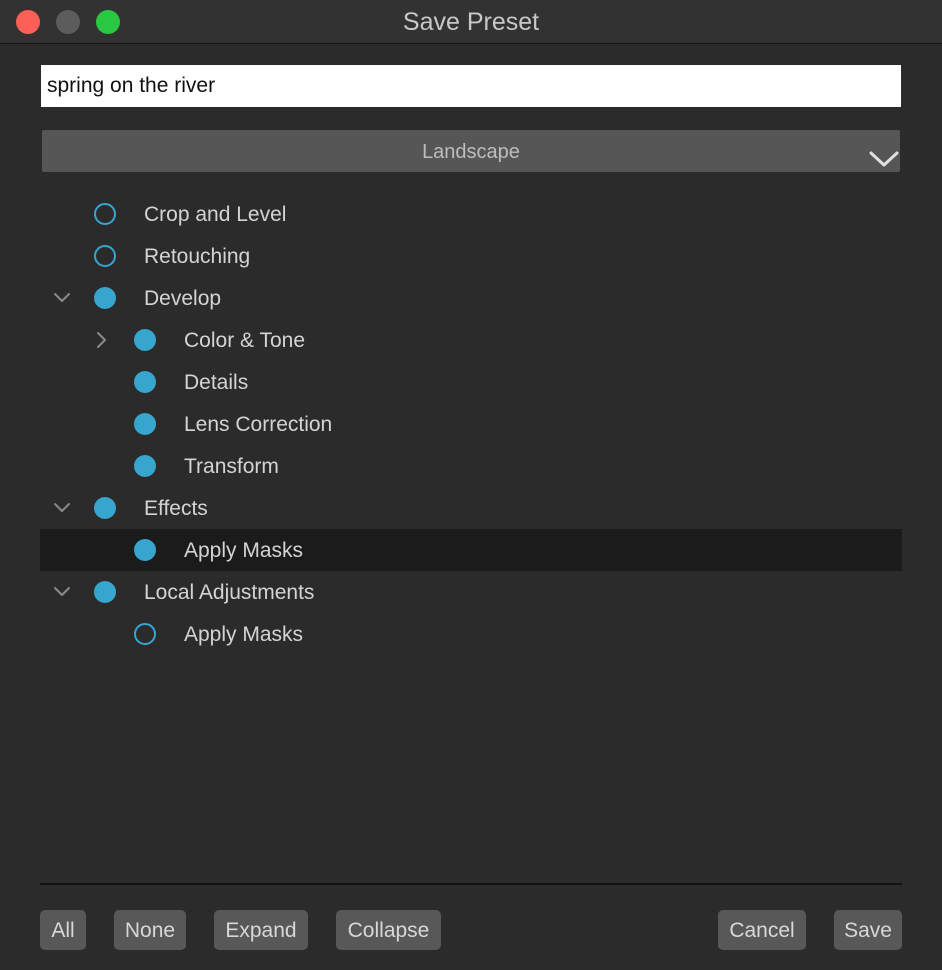  Describe the element at coordinates (471, 86) in the screenshot. I see `preset-name-input` at that location.